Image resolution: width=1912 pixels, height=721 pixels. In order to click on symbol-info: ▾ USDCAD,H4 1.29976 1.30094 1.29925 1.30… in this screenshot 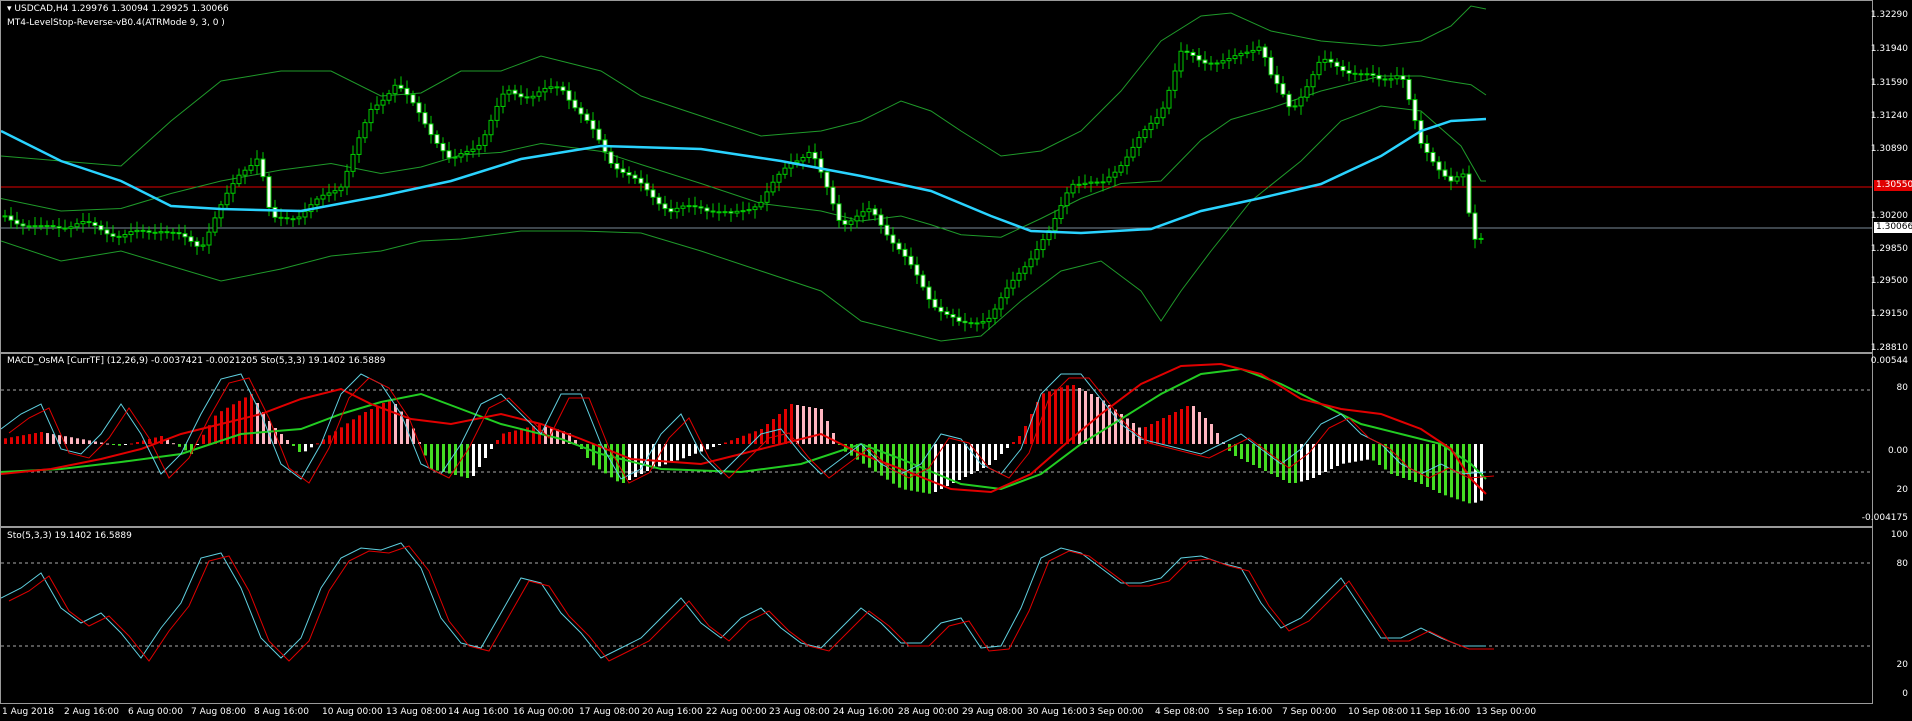, I will do `click(118, 9)`.